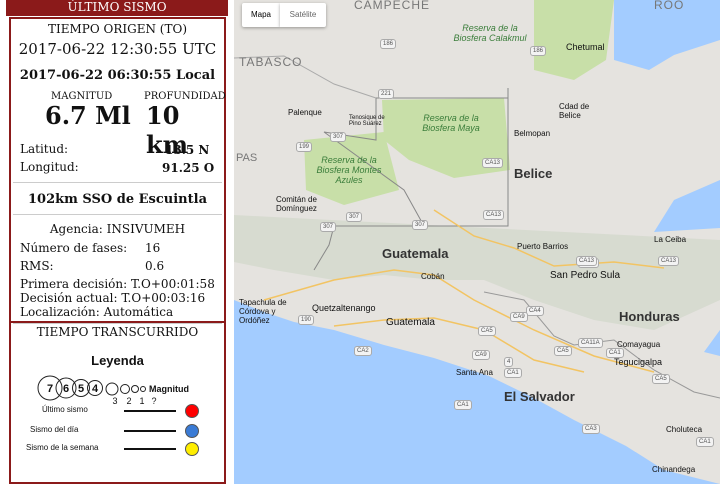 Image resolution: width=720 pixels, height=484 pixels. What do you see at coordinates (591, 429) in the screenshot?
I see `road-shield: CA3` at bounding box center [591, 429].